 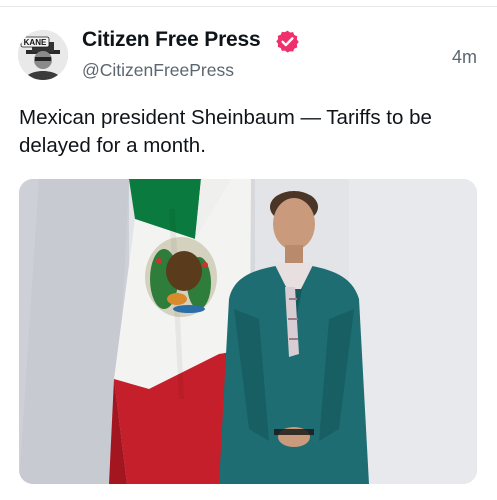 What do you see at coordinates (287, 41) in the screenshot?
I see `verified-badge-icon` at bounding box center [287, 41].